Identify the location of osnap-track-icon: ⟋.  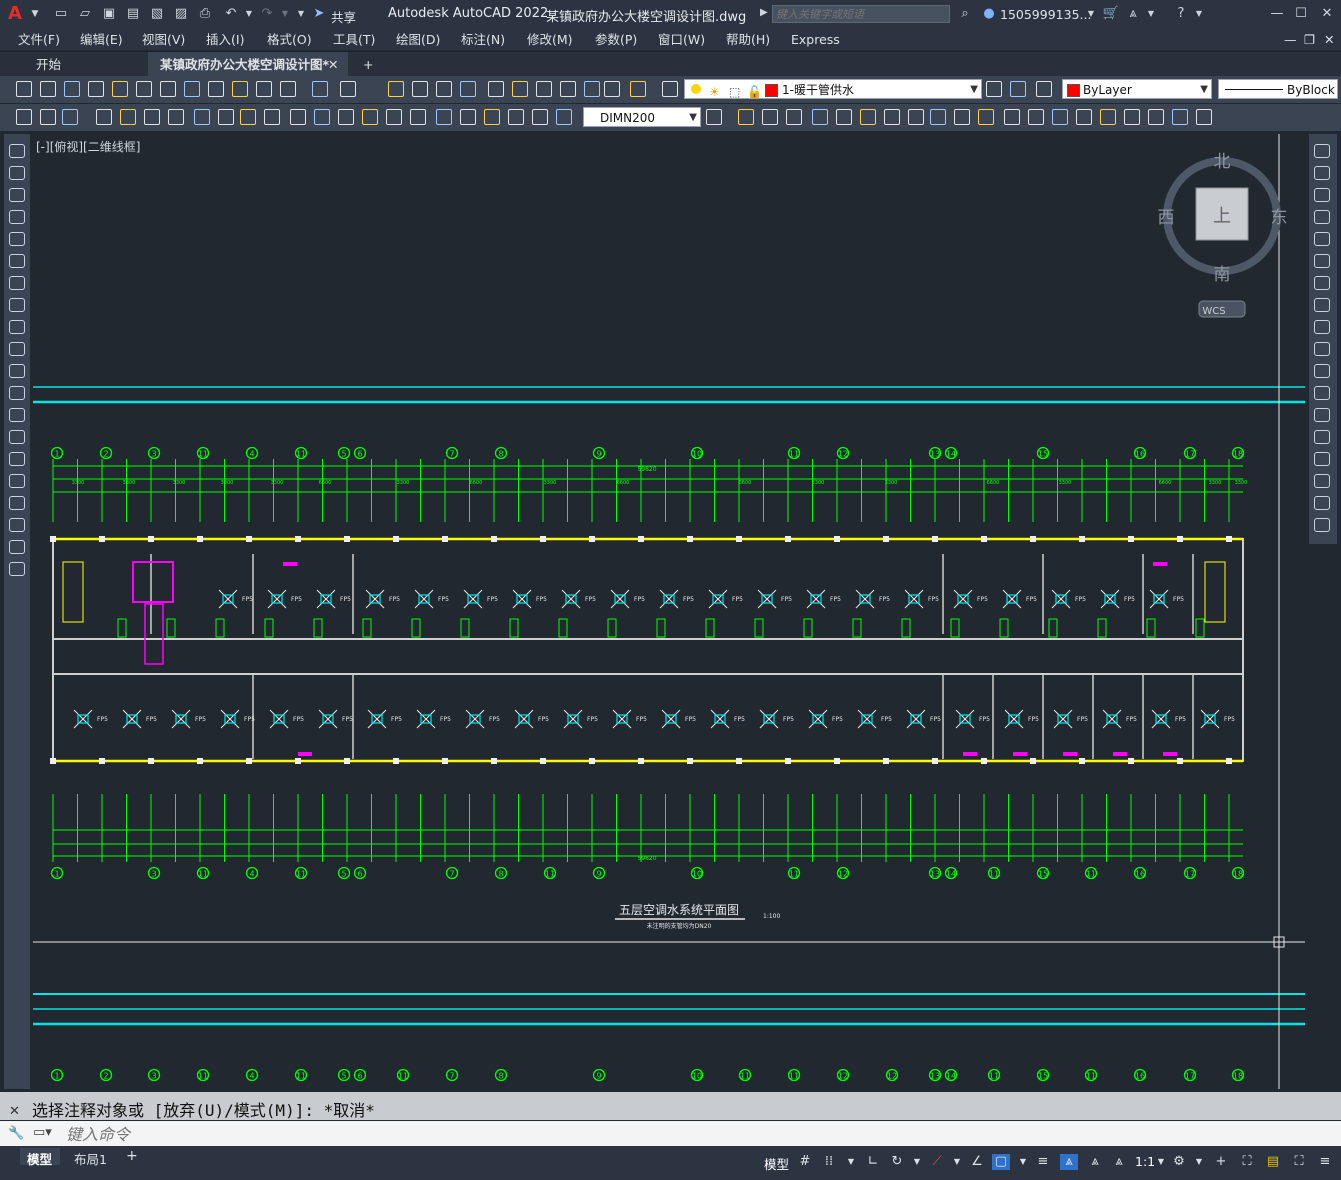
(937, 1162).